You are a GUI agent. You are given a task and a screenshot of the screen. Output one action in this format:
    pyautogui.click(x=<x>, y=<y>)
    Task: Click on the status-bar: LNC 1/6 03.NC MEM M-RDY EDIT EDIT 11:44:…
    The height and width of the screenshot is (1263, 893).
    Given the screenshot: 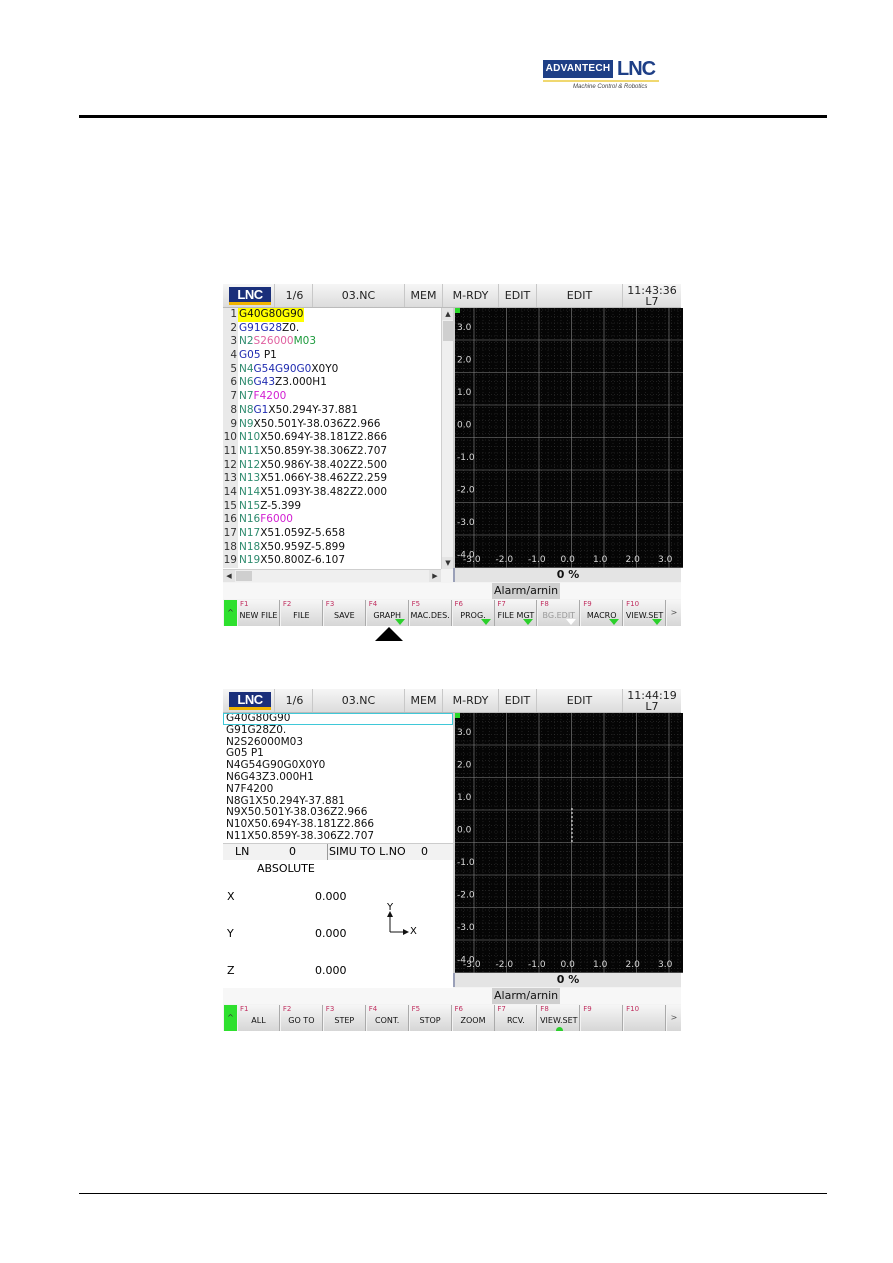 What is the action you would take?
    pyautogui.click(x=452, y=701)
    